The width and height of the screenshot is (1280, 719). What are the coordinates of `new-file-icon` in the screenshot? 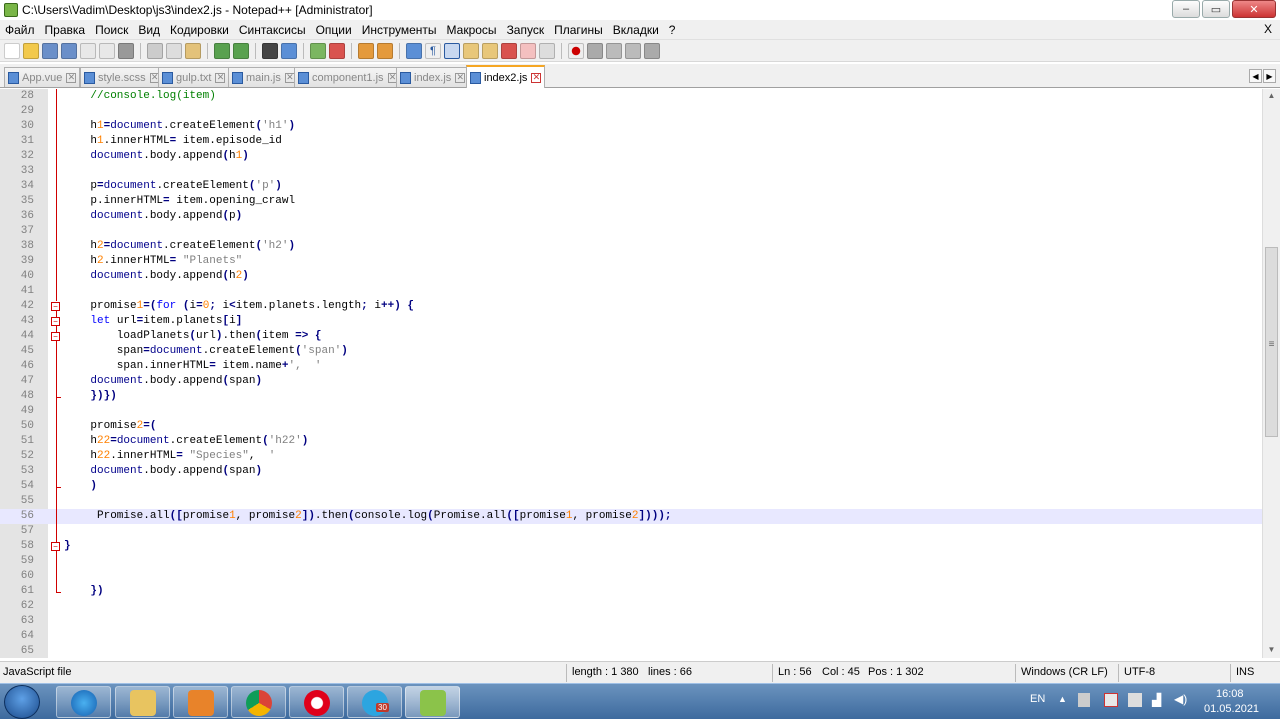 It's located at (12, 50).